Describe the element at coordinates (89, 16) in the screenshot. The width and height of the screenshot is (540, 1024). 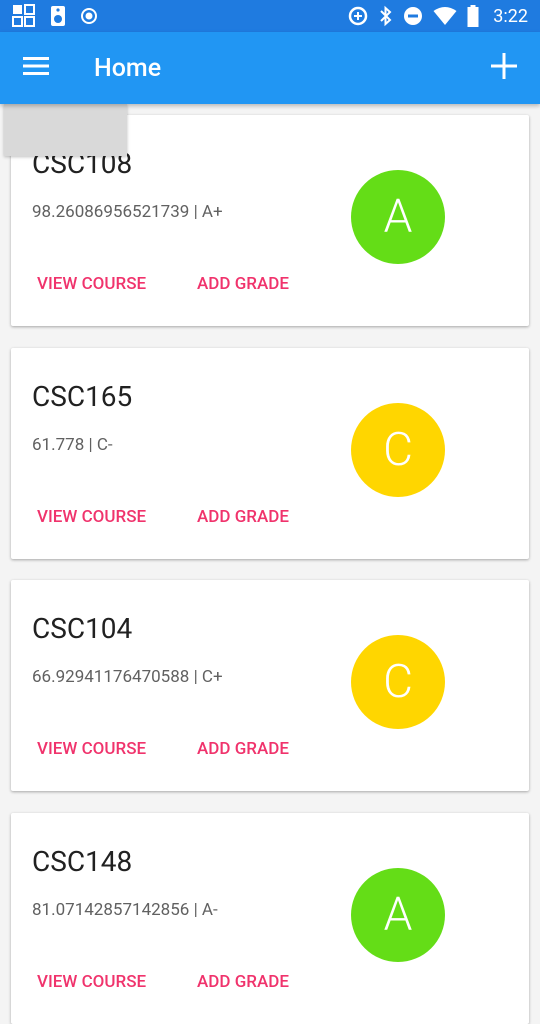
I see `record-icon` at that location.